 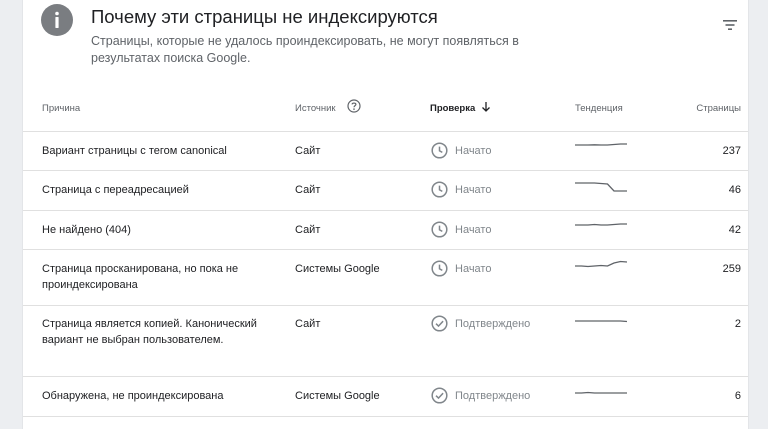 I want to click on row-pages-count: 46, so click(x=734, y=190).